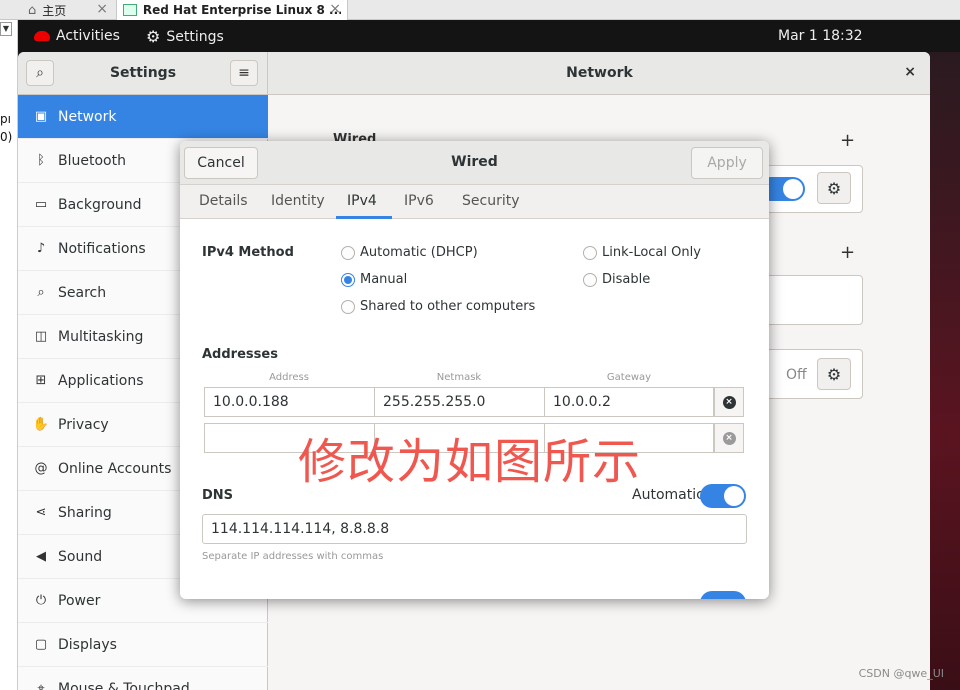 This screenshot has width=960, height=690. What do you see at coordinates (9, 355) in the screenshot?
I see `host-left-panel: ▼ pı 0)` at bounding box center [9, 355].